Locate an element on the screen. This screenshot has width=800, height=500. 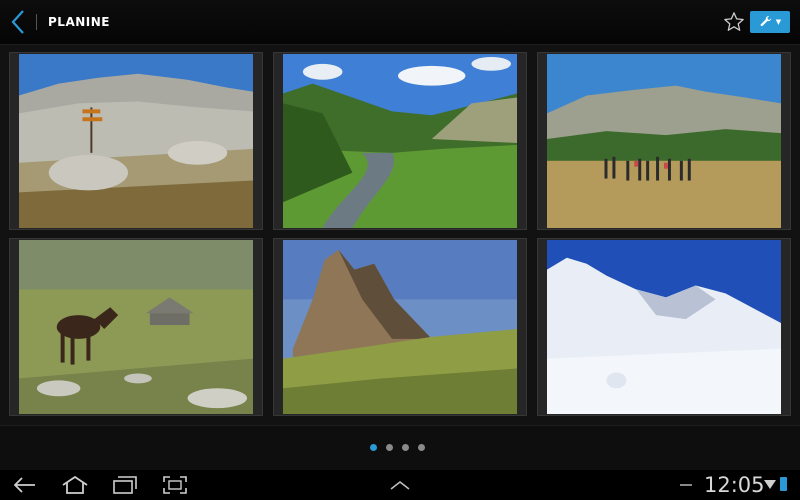
nav-home-button is located at coordinates (75, 485).